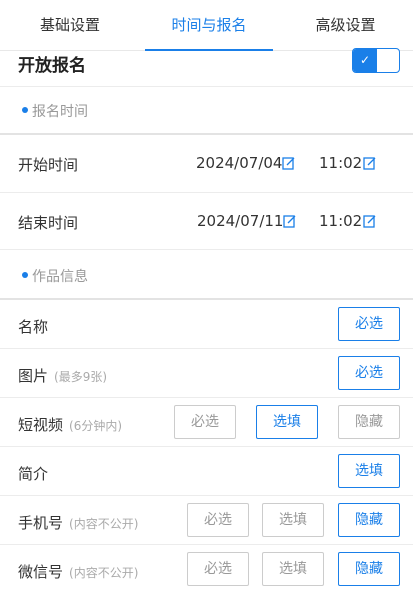 Image resolution: width=413 pixels, height=589 pixels. I want to click on section-work-info-label: 作品信息, so click(60, 277).